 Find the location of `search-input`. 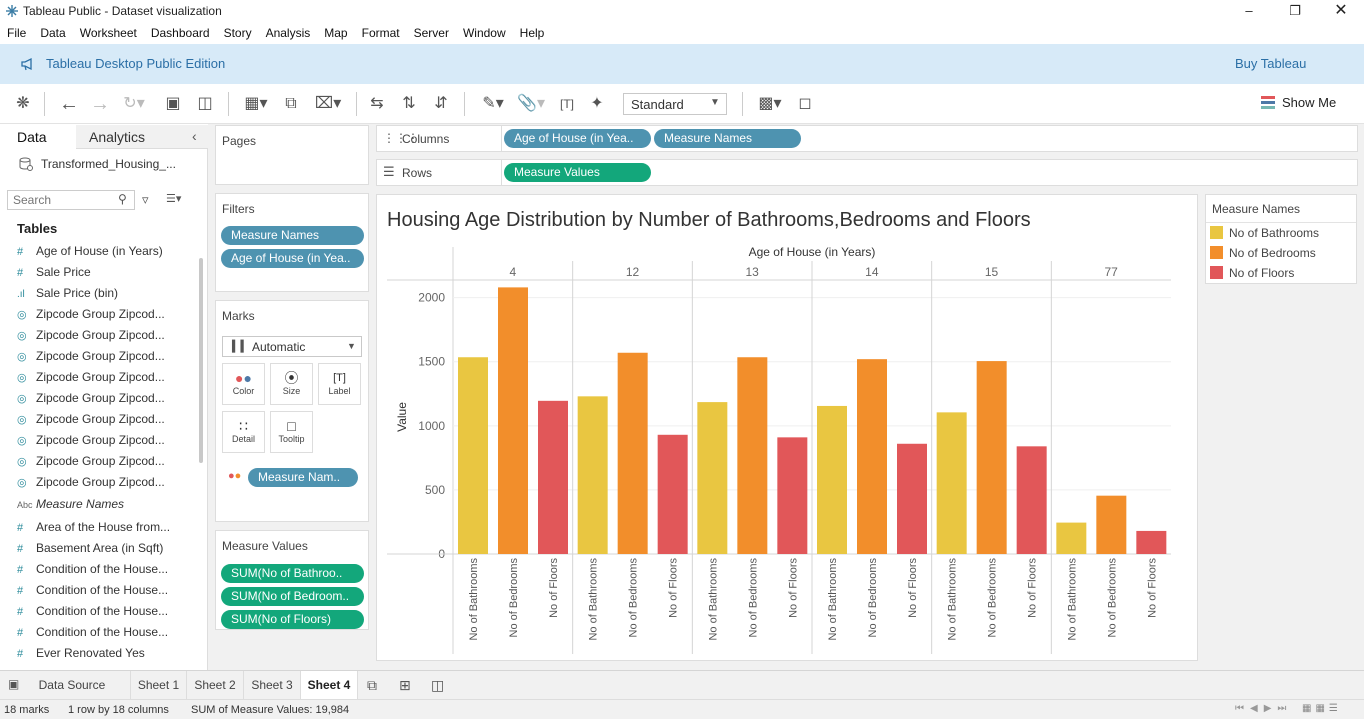

search-input is located at coordinates (58, 200).